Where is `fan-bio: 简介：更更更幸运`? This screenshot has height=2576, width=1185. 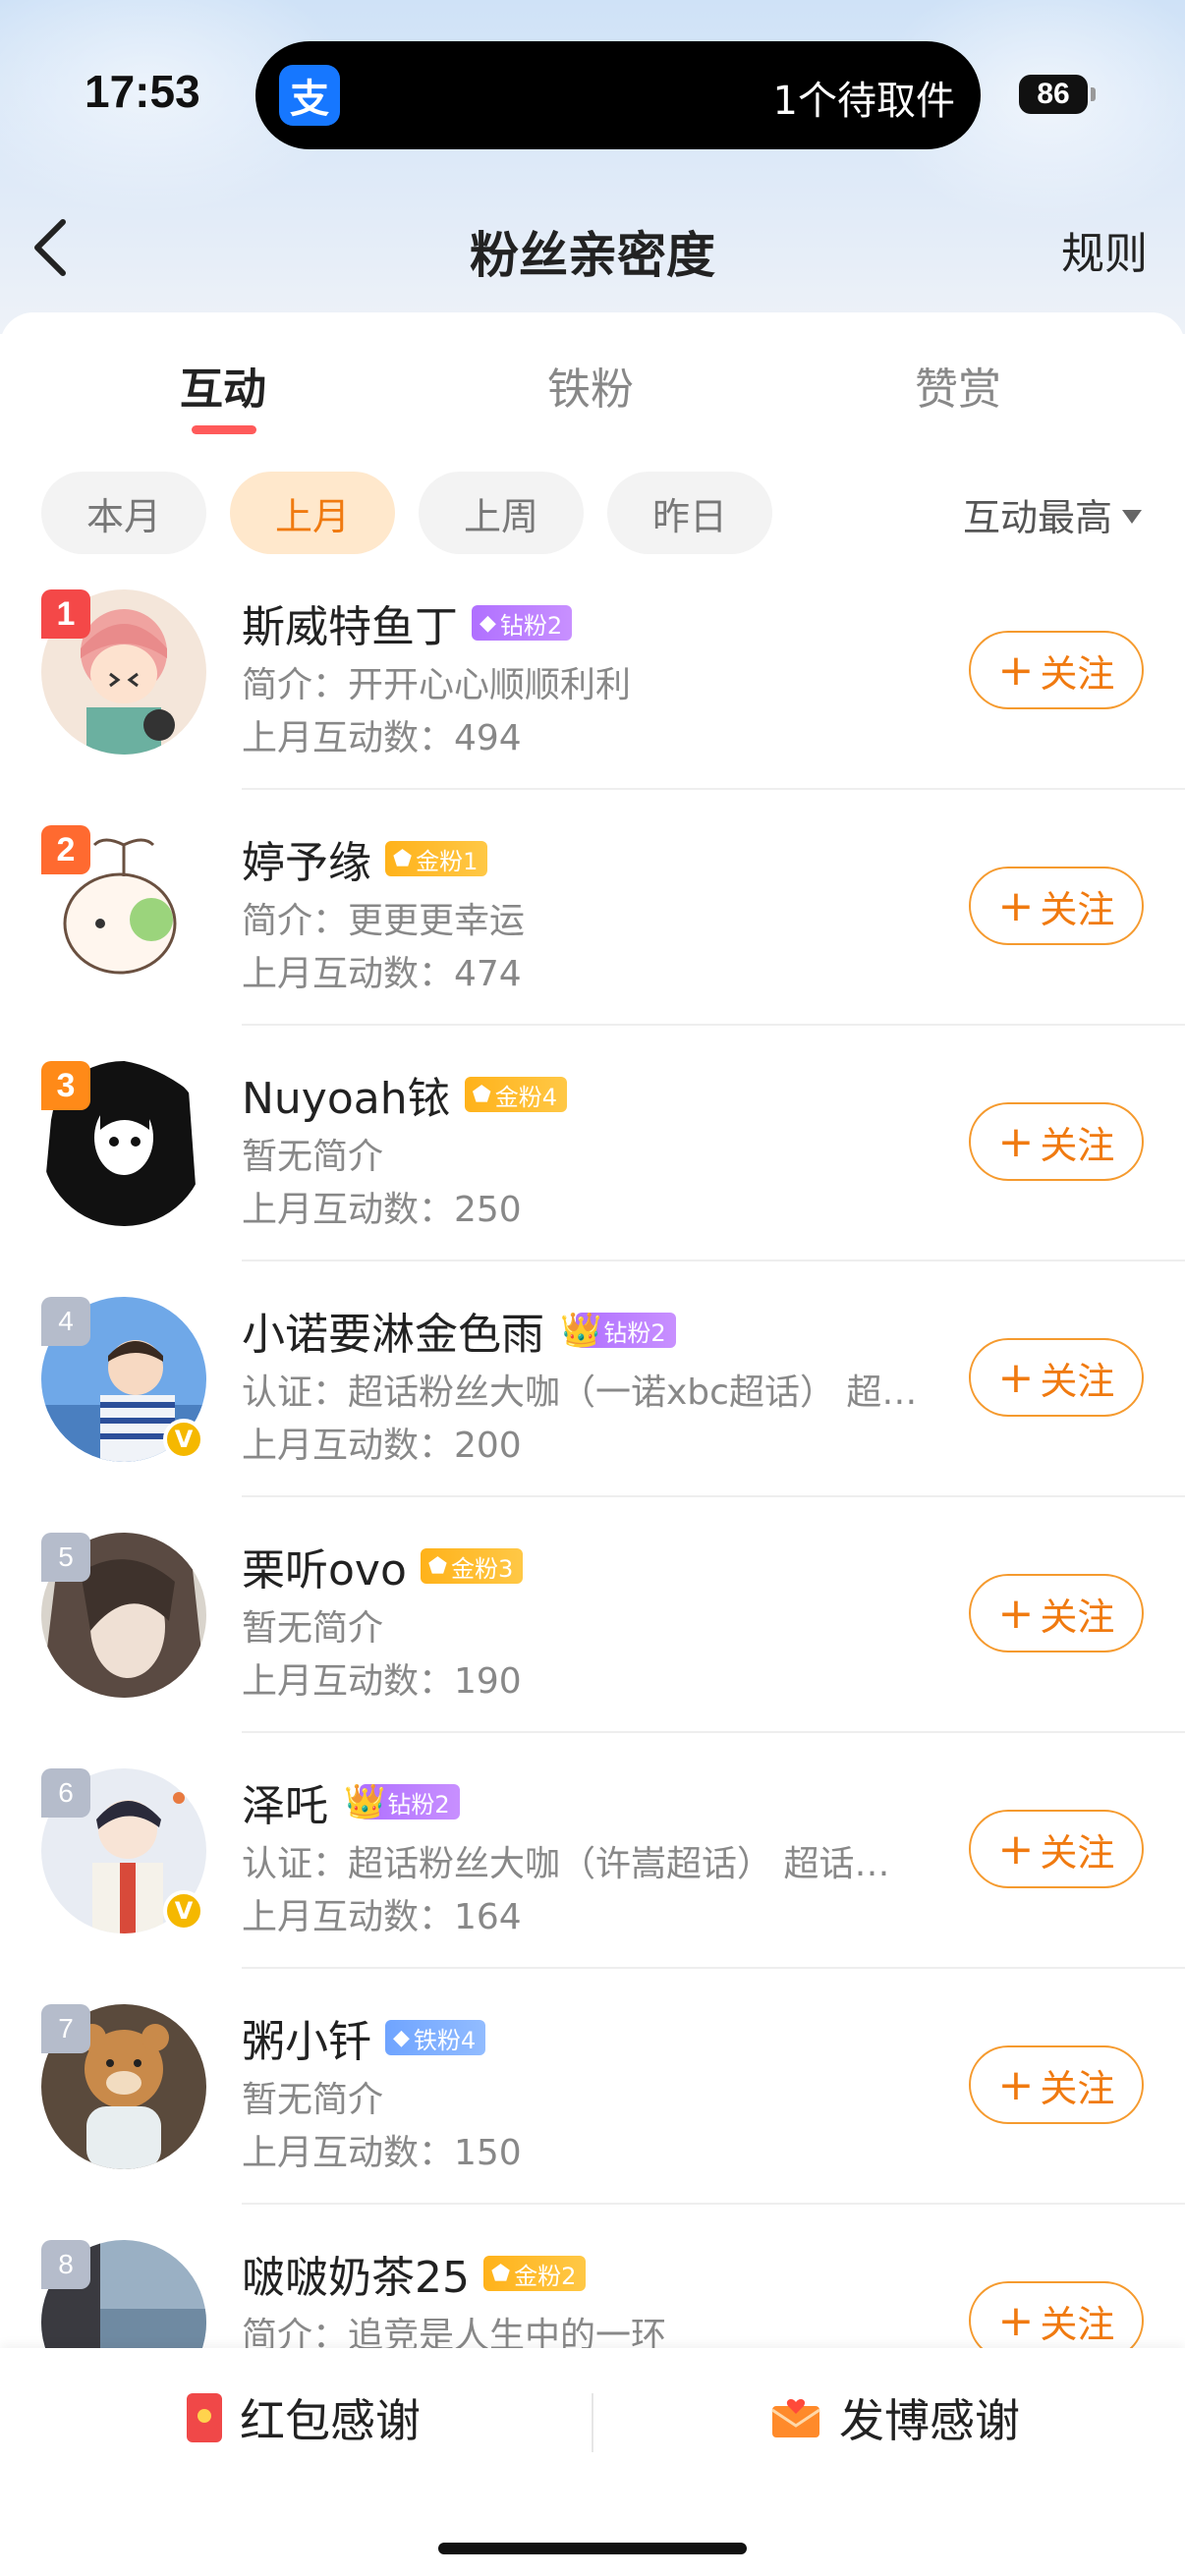 fan-bio: 简介：更更更幸运 is located at coordinates (384, 921).